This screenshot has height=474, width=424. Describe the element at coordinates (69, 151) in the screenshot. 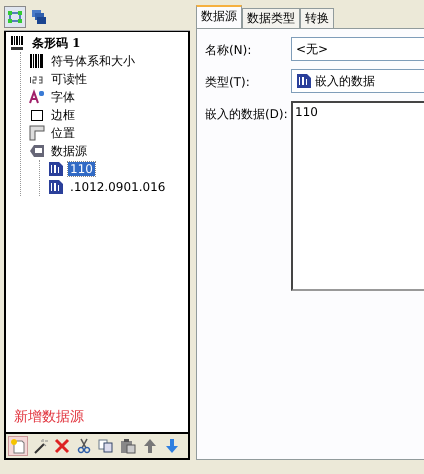

I see `tree-item: 数据源` at that location.